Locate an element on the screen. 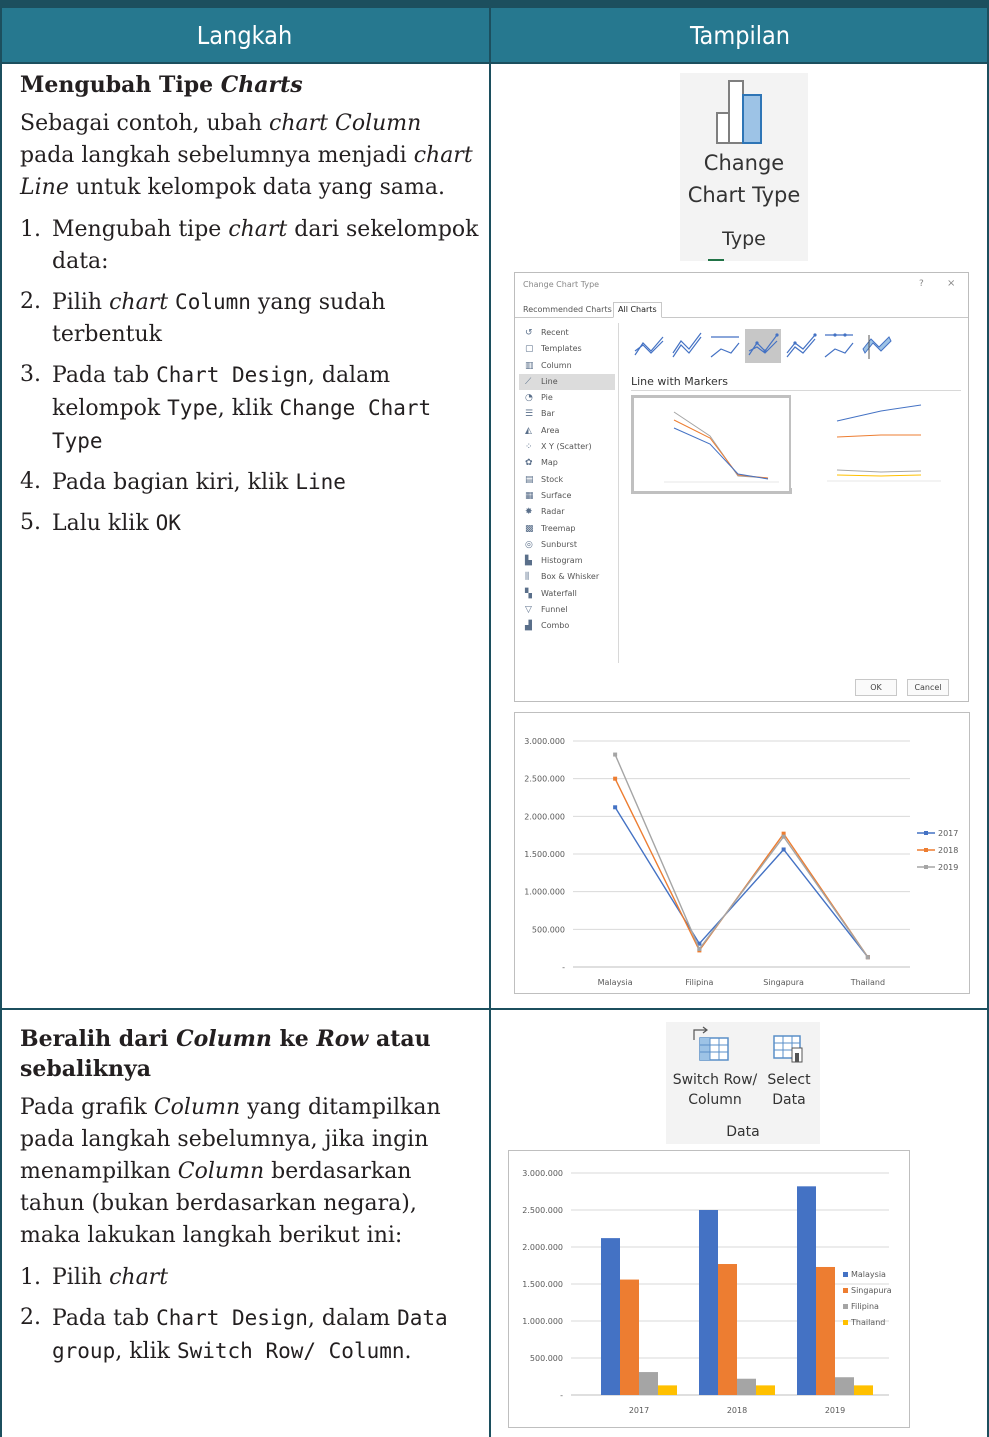  subtype-3d-line is located at coordinates (877, 346).